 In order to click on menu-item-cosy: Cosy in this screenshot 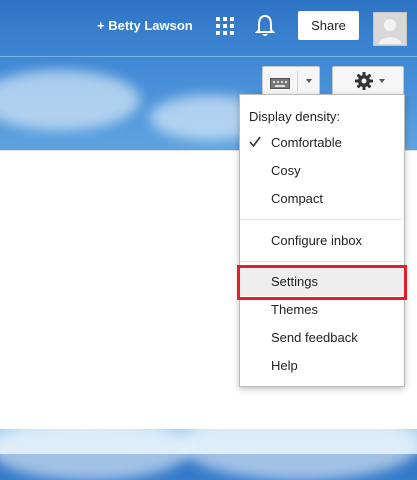, I will do `click(322, 175)`.